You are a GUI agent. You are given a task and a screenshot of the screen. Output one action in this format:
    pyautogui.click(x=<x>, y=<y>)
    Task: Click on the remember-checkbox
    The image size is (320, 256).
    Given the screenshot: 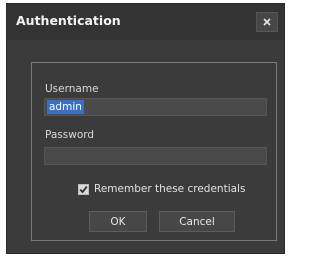 What is the action you would take?
    pyautogui.click(x=83, y=189)
    